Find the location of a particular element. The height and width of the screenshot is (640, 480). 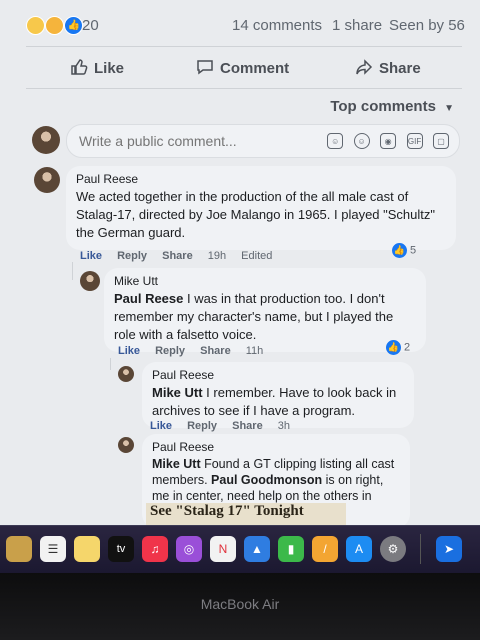

comment-time: 3h is located at coordinates (284, 426).